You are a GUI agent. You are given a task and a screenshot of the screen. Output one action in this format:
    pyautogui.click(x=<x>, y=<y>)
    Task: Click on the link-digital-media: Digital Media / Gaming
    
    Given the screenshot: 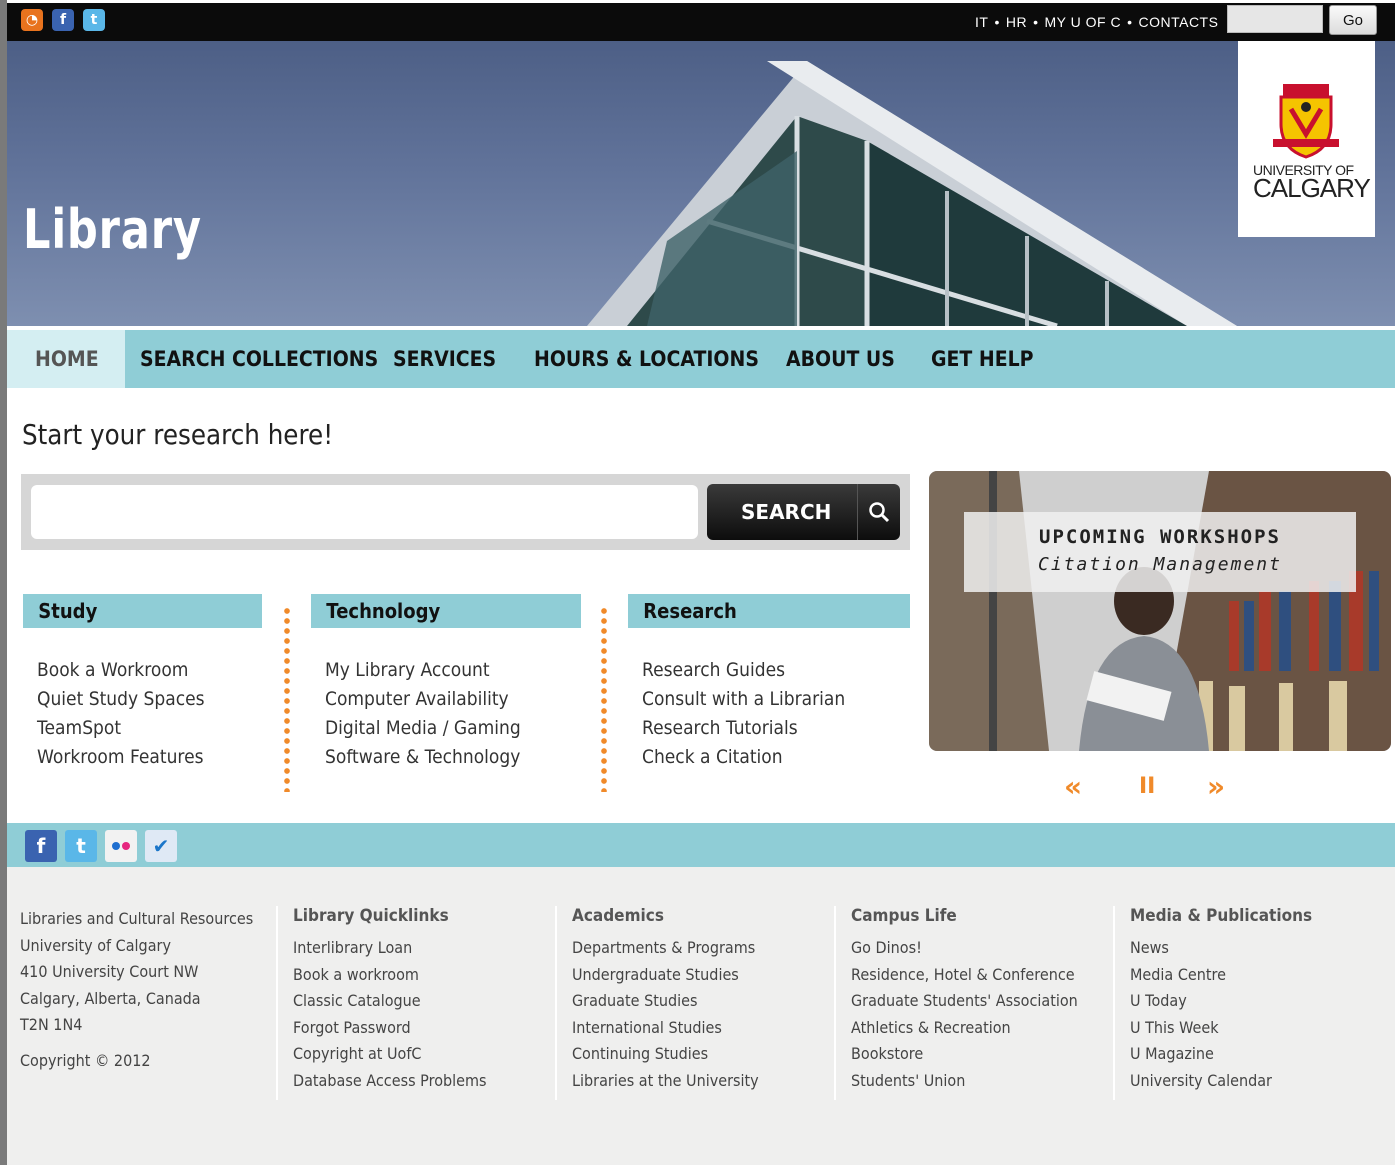 What is the action you would take?
    pyautogui.click(x=423, y=728)
    